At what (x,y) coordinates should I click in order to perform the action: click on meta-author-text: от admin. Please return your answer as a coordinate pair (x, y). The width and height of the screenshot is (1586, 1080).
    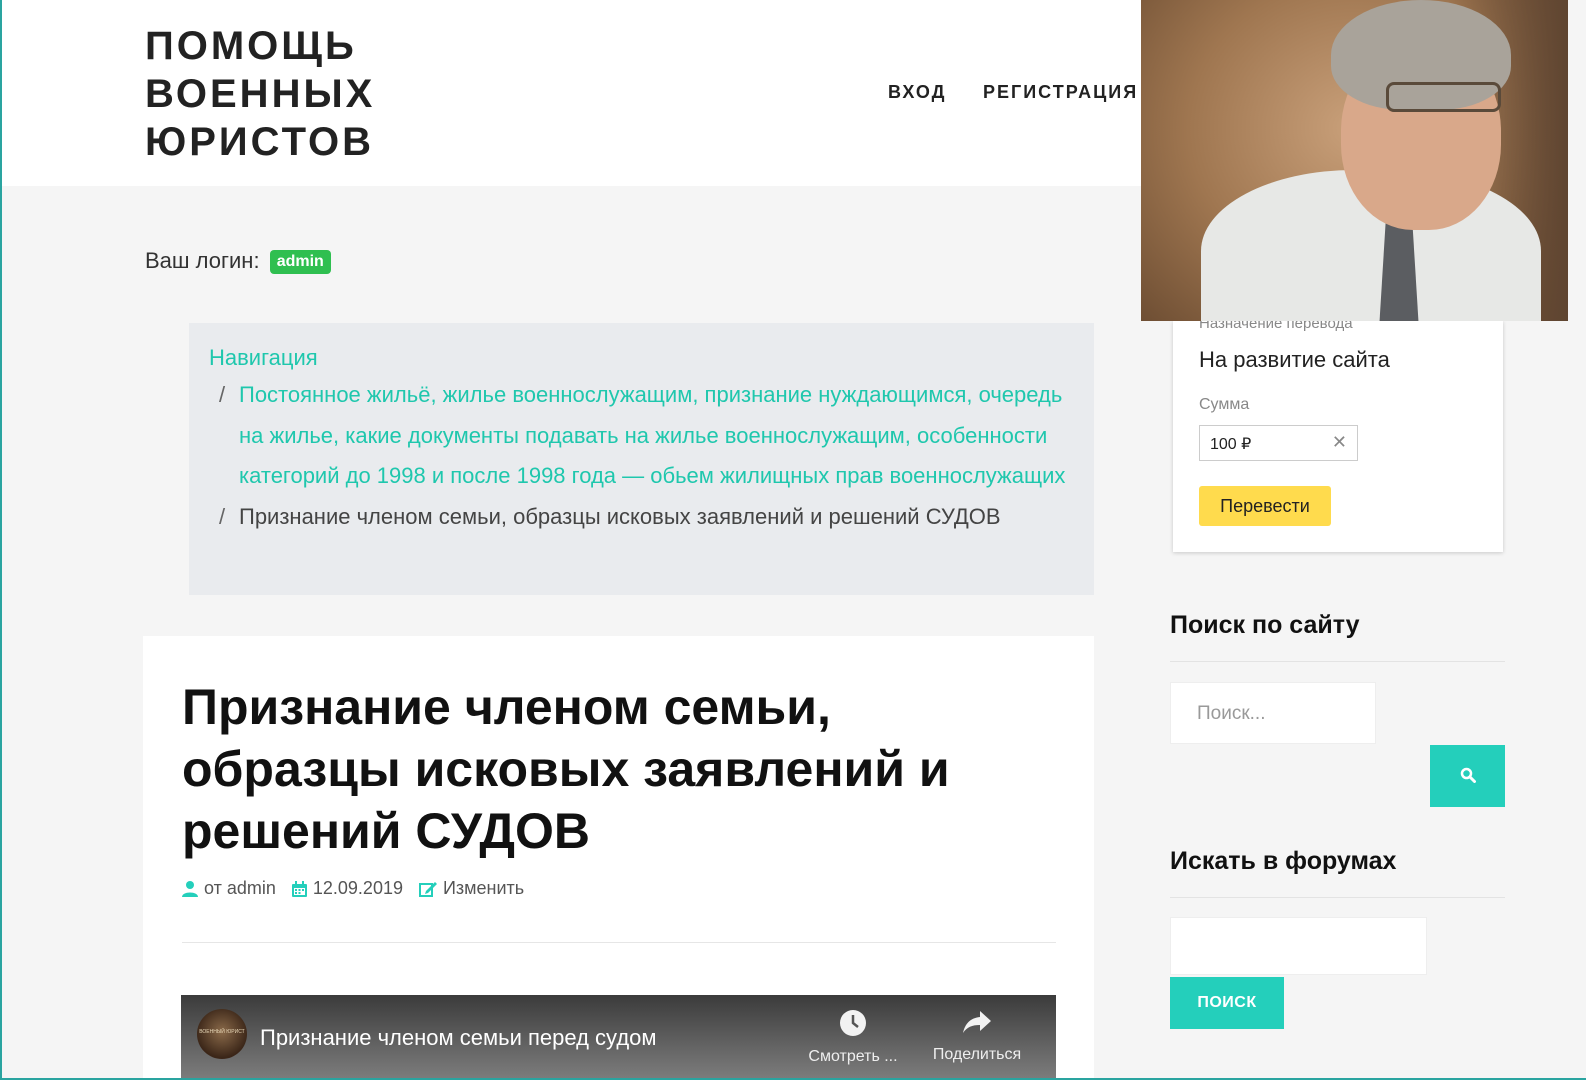
    Looking at the image, I should click on (240, 888).